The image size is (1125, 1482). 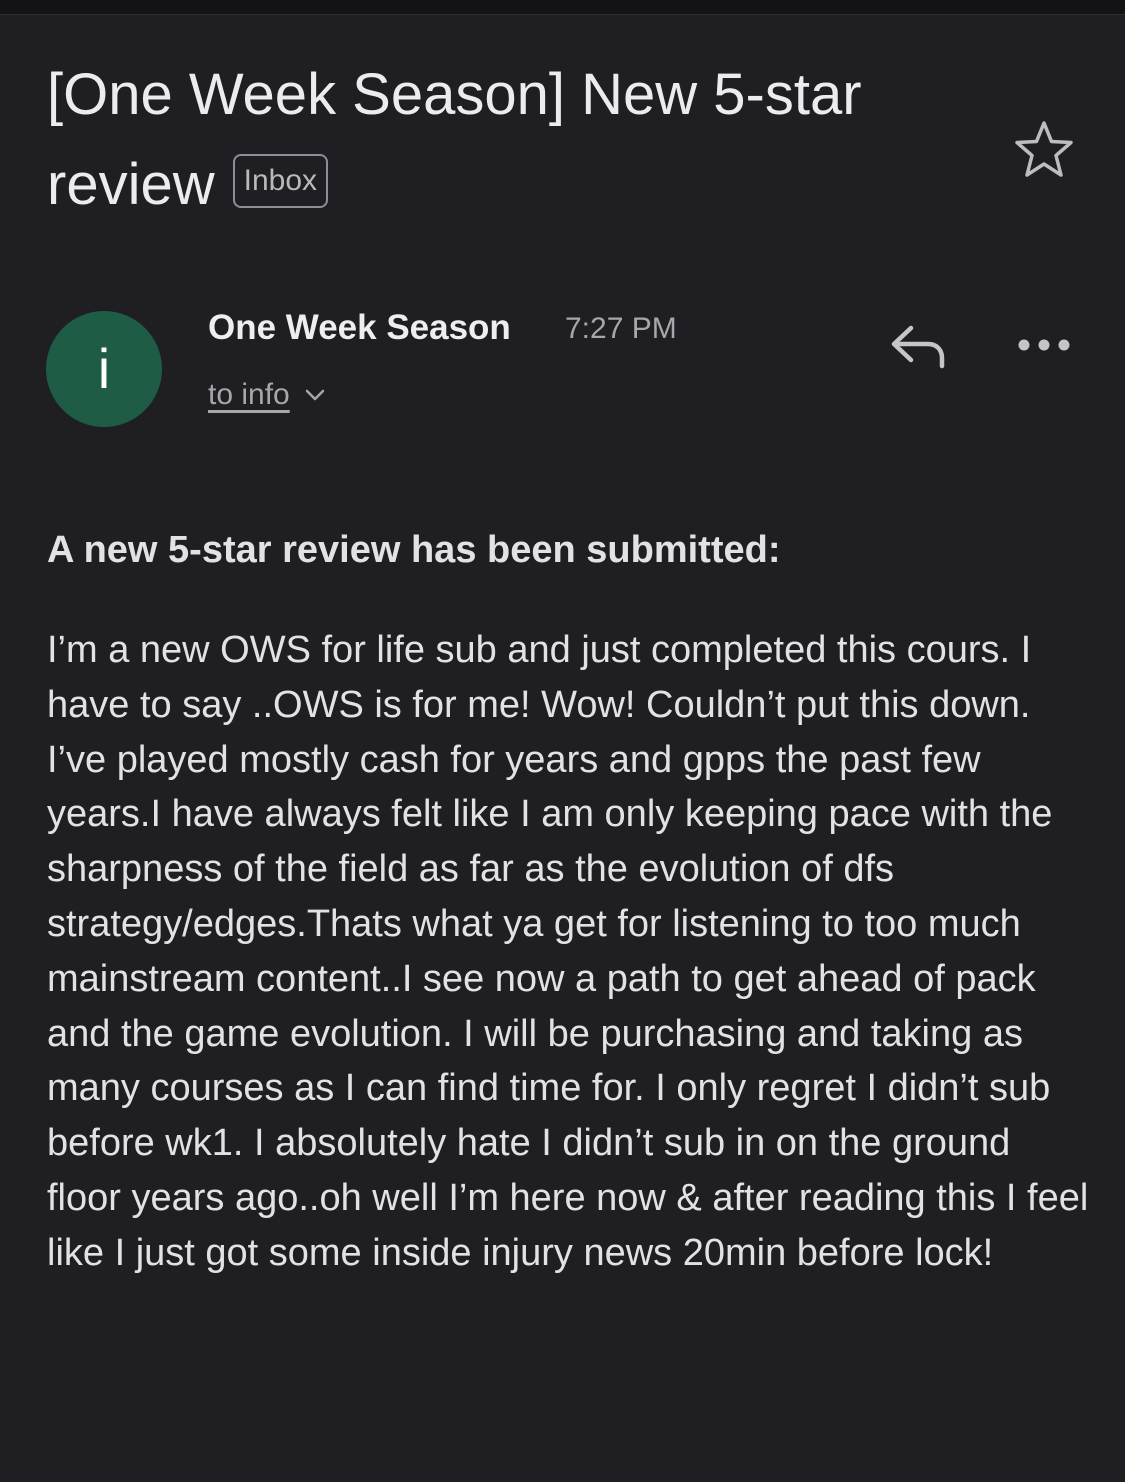 I want to click on chevron-down-icon, so click(x=314, y=395).